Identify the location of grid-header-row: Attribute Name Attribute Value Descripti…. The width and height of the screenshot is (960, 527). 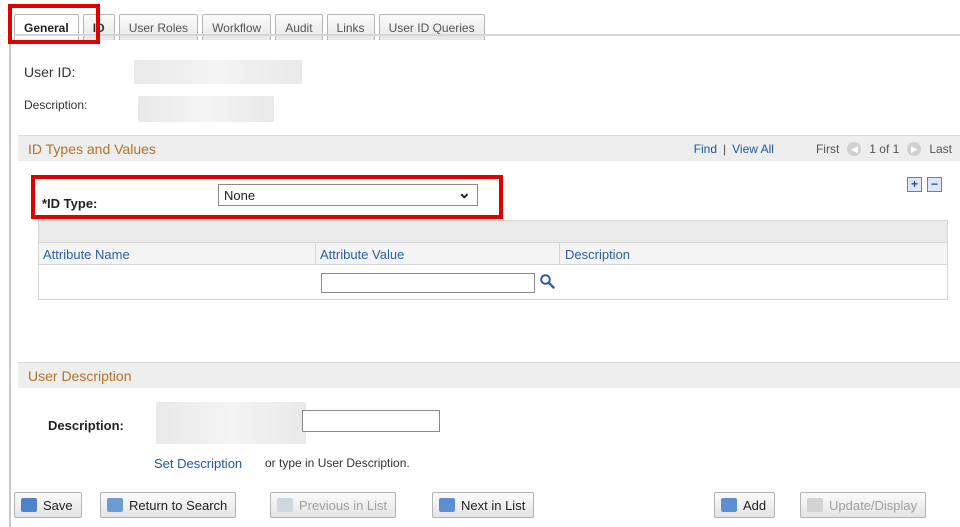
(493, 254).